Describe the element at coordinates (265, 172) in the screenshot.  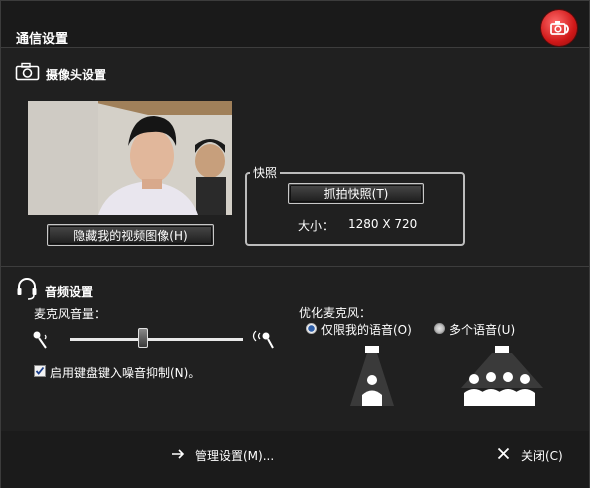
I see `snapshot-group-label: 快照` at that location.